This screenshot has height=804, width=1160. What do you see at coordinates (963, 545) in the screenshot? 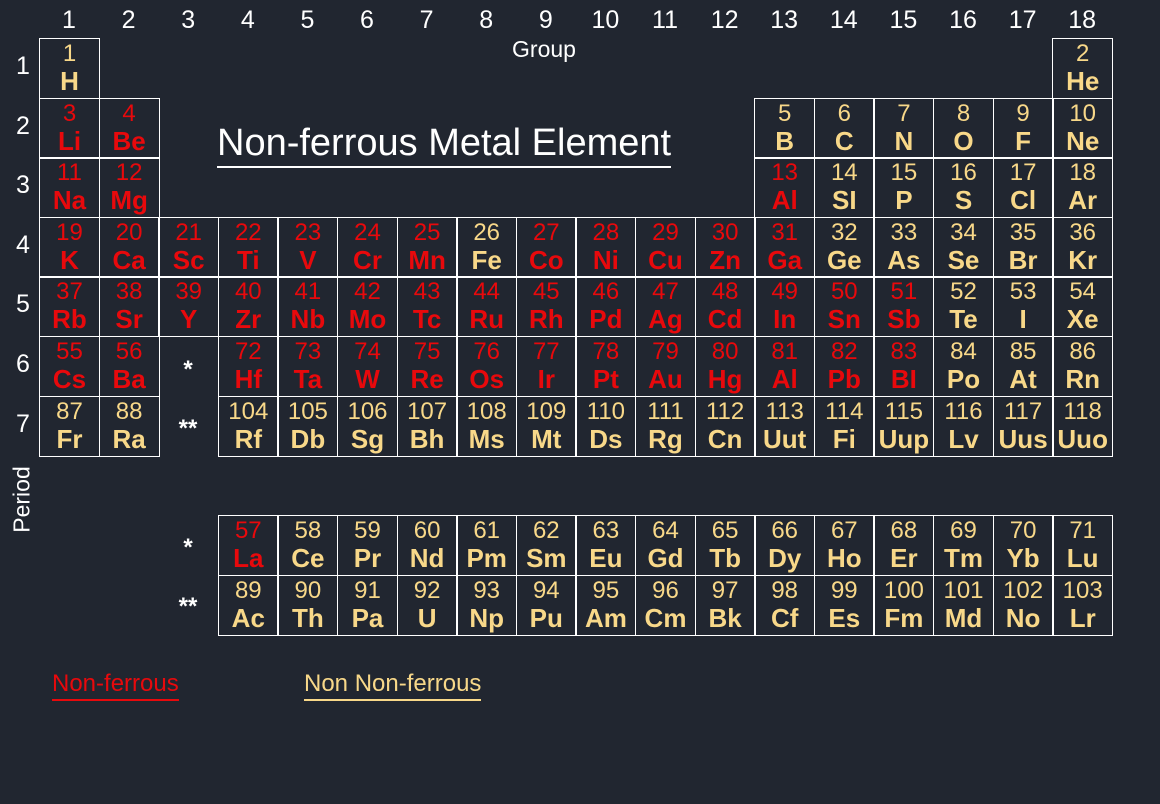
I see `element-cell-tm: 69 Tm` at bounding box center [963, 545].